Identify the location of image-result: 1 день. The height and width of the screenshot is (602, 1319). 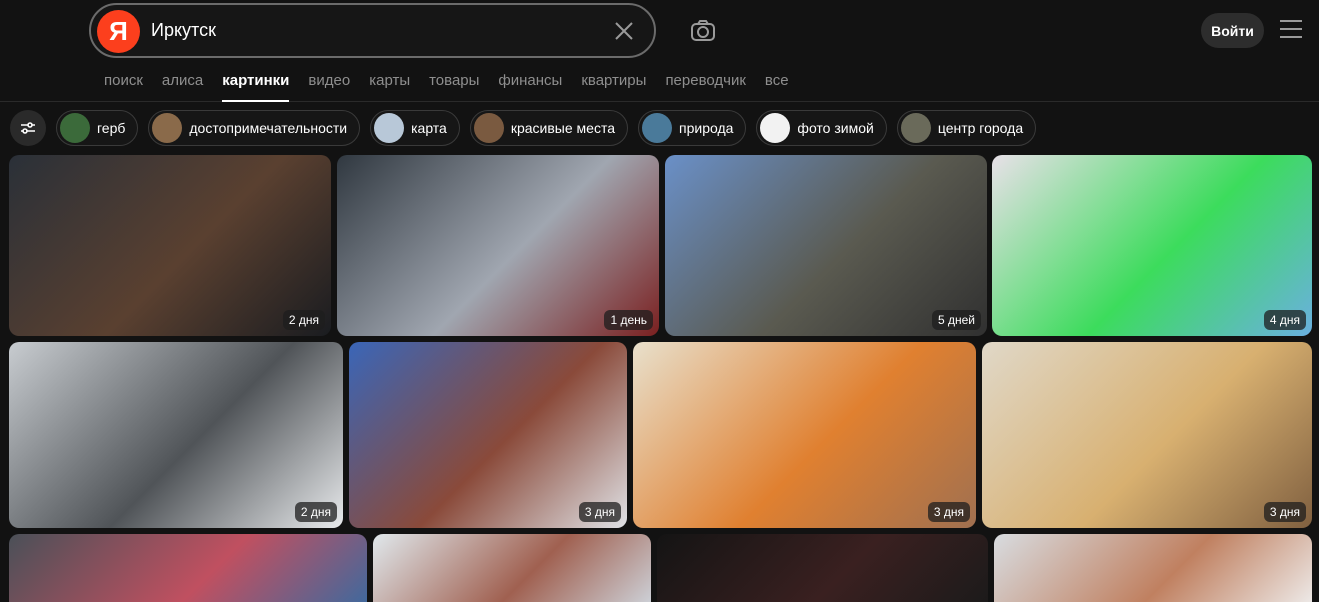
(498, 245).